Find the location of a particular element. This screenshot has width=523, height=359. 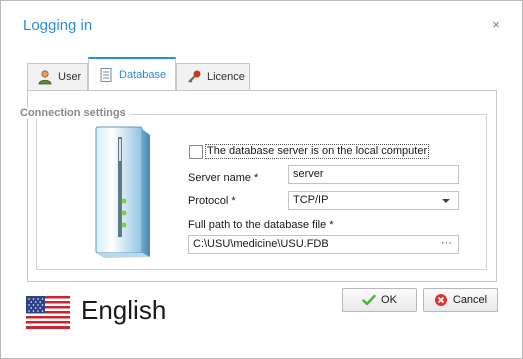

local-server-checkbox is located at coordinates (196, 152).